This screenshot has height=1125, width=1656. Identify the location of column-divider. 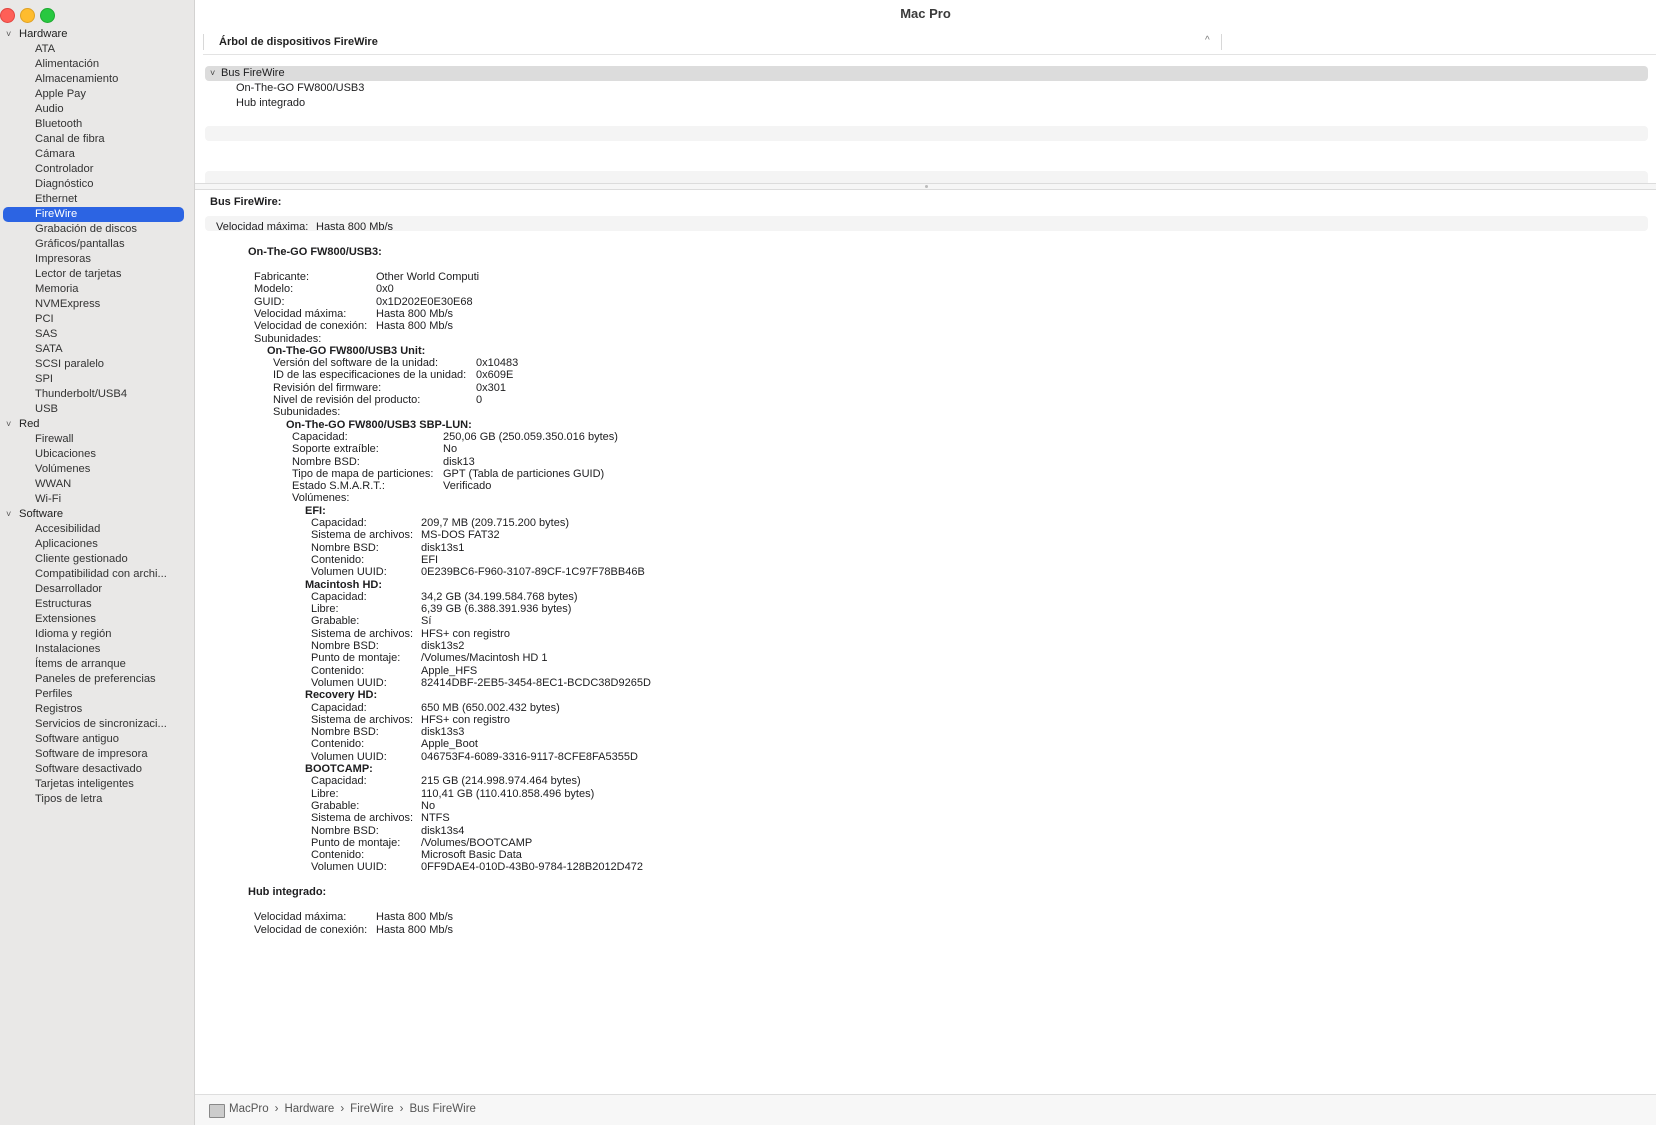
(1221, 42).